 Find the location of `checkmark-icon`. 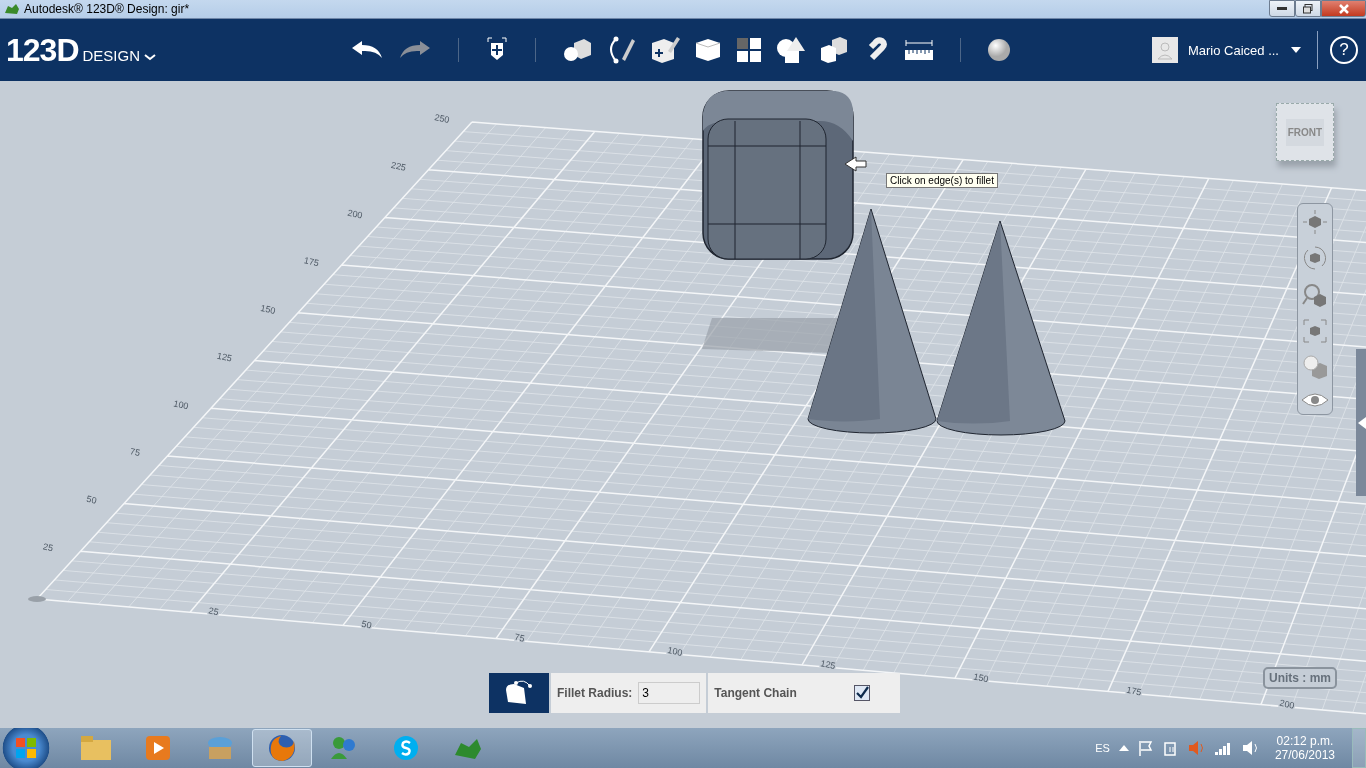

checkmark-icon is located at coordinates (862, 693).